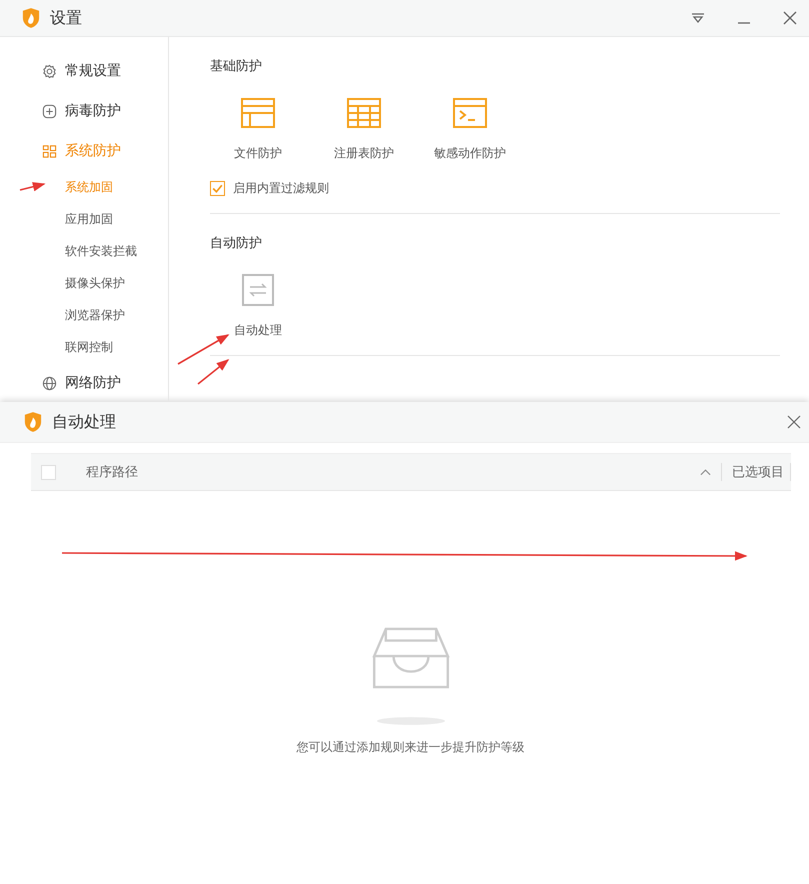  What do you see at coordinates (84, 219) in the screenshot?
I see `sidebar-subitem: 应用加固` at bounding box center [84, 219].